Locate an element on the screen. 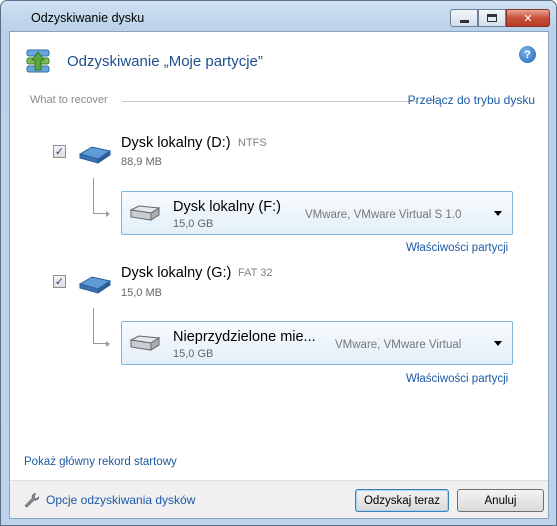 The image size is (557, 526). minimize-button is located at coordinates (464, 18).